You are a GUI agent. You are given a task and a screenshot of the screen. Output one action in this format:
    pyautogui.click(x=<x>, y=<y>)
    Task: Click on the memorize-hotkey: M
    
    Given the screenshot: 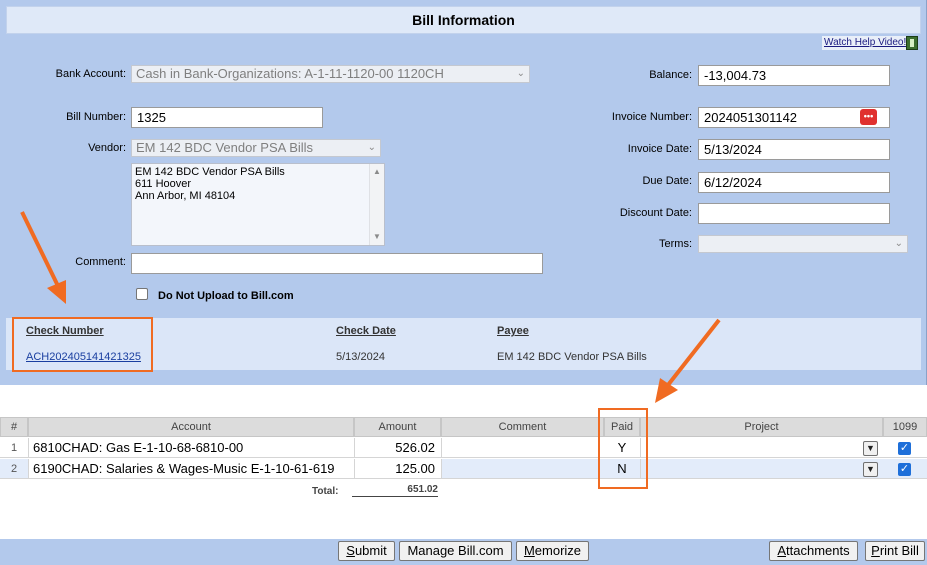 What is the action you would take?
    pyautogui.click(x=529, y=550)
    